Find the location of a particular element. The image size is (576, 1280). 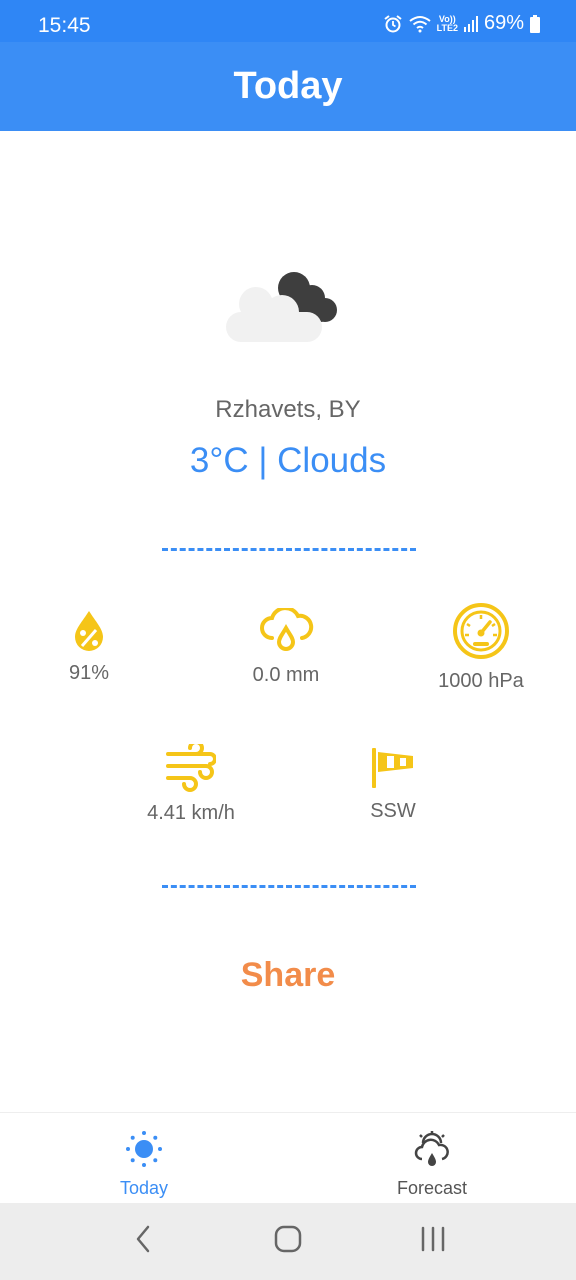

share-button: Share is located at coordinates (288, 975).